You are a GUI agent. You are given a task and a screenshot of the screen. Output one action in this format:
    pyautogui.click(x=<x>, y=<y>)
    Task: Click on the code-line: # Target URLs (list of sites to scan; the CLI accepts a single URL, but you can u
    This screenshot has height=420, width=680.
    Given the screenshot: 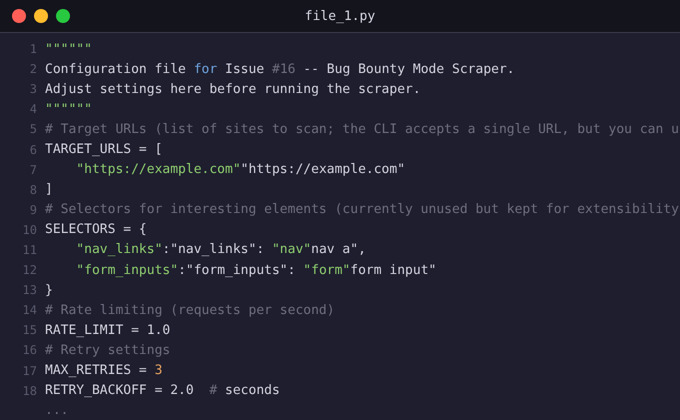 What is the action you would take?
    pyautogui.click(x=362, y=129)
    